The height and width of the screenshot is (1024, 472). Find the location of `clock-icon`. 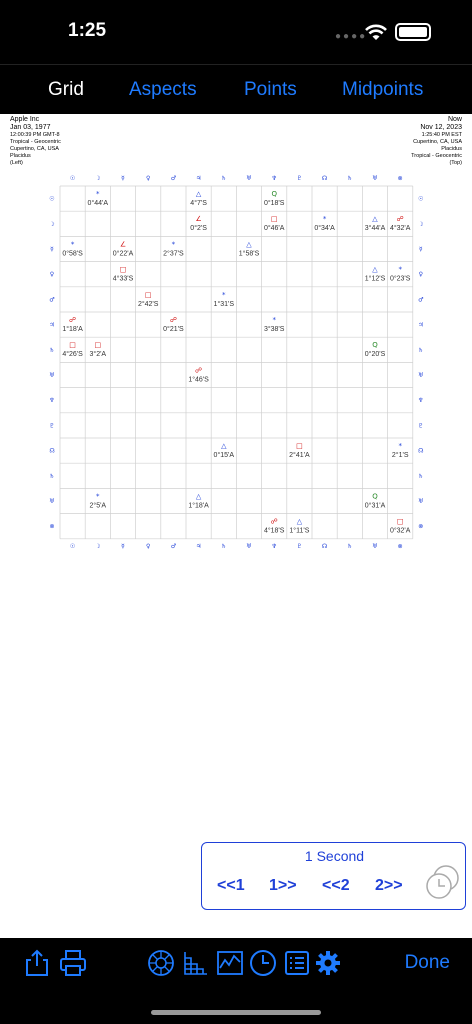

clock-icon is located at coordinates (263, 963).